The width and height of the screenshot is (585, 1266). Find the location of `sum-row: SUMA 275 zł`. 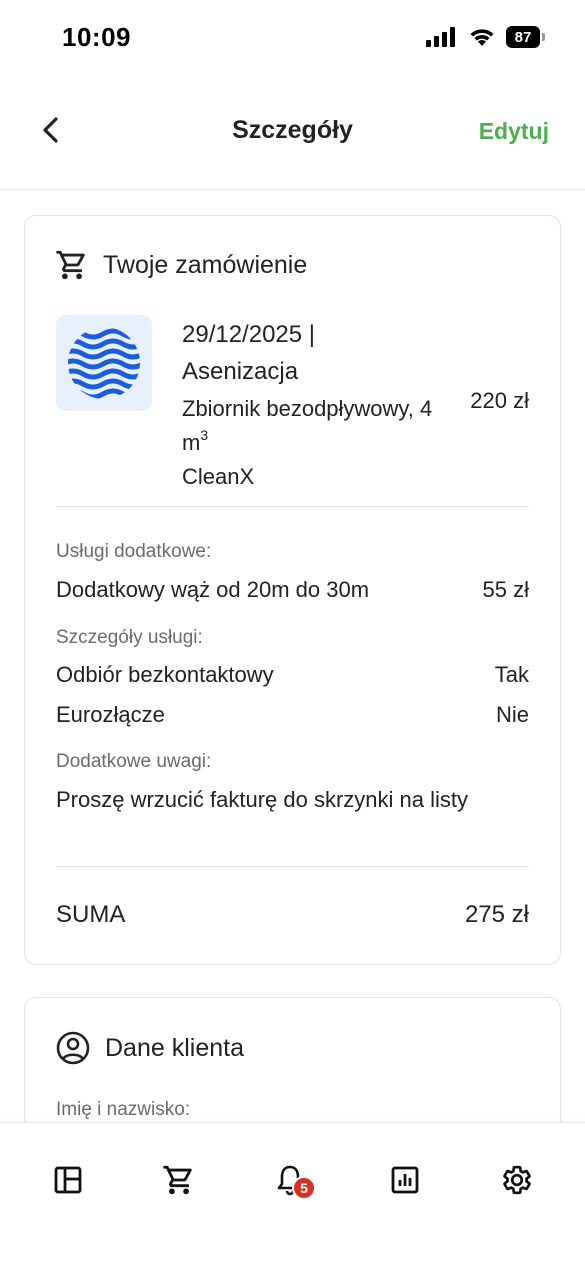

sum-row: SUMA 275 zł is located at coordinates (292, 915).